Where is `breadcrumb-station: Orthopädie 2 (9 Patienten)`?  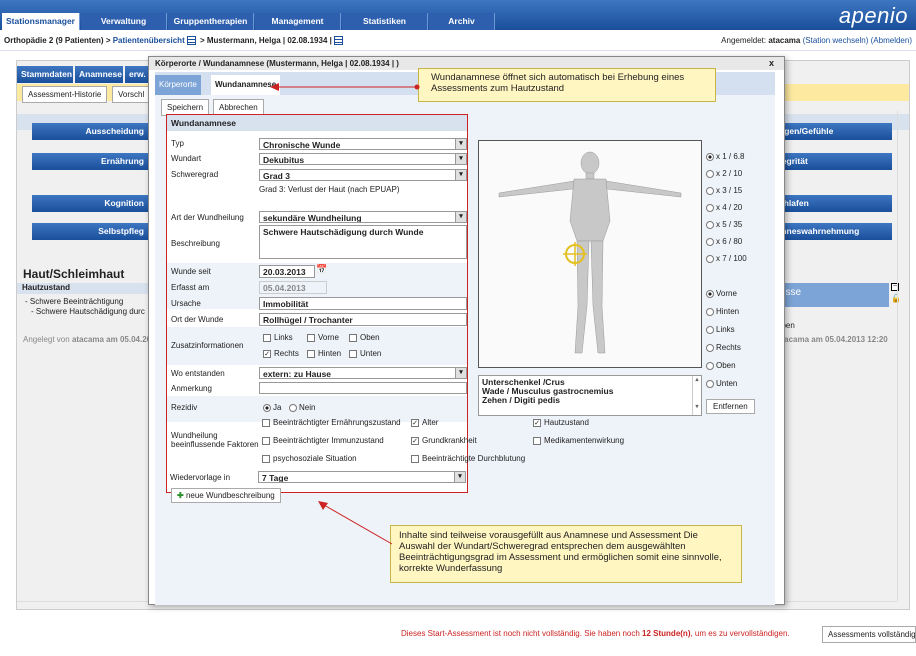
breadcrumb-station: Orthopädie 2 (9 Patienten) is located at coordinates (54, 40).